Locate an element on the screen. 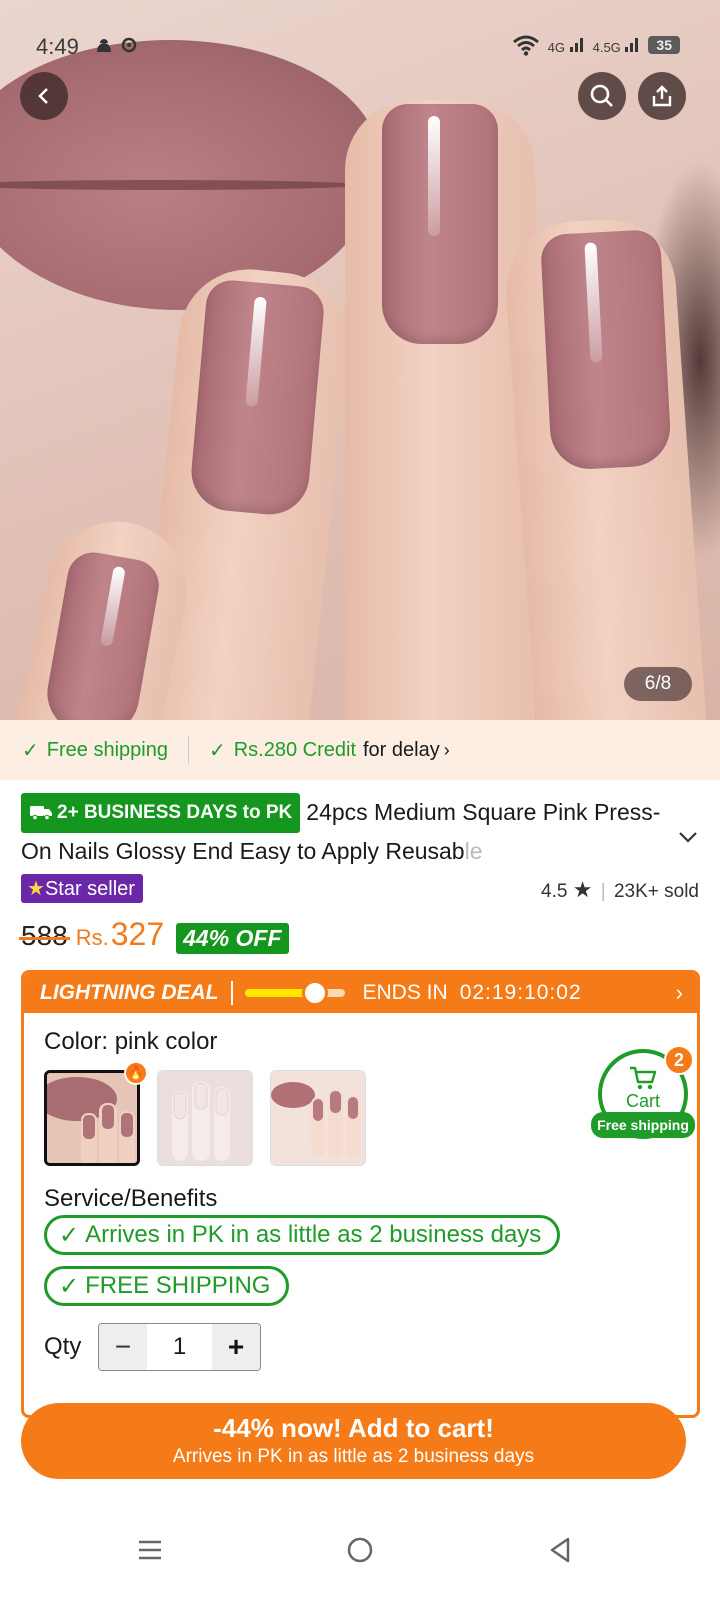 The image size is (720, 1600). qty-increase-button: + is located at coordinates (236, 1347).